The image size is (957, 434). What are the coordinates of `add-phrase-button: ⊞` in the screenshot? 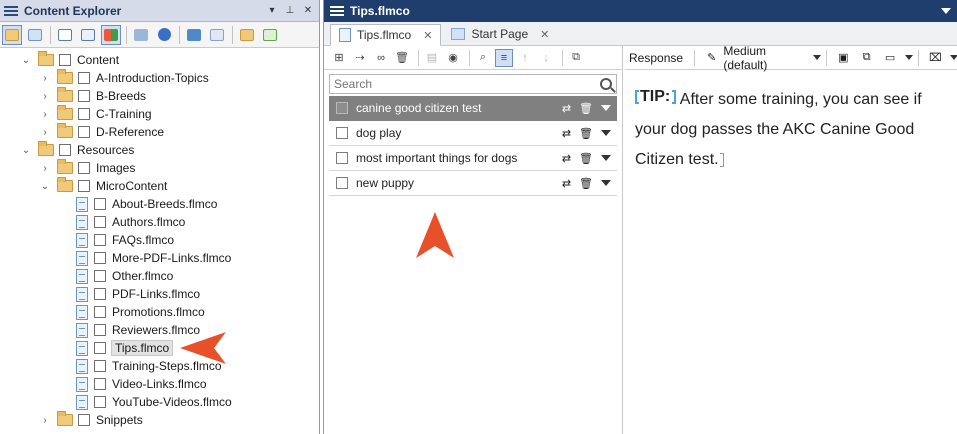 It's located at (339, 58).